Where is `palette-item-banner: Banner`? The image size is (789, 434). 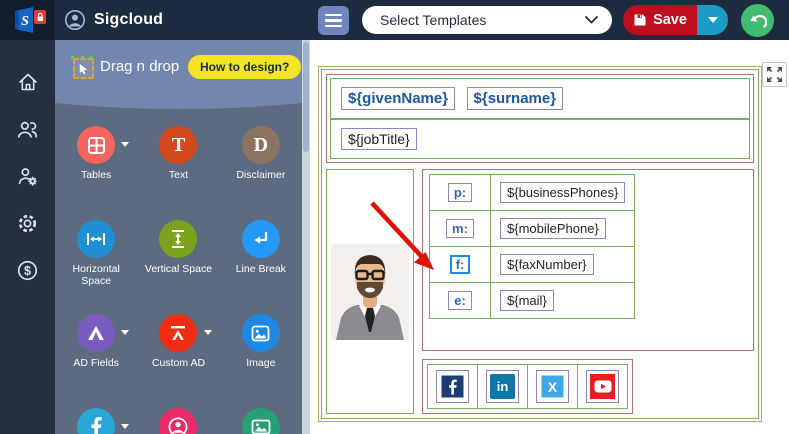 palette-item-banner: Banner is located at coordinates (261, 418).